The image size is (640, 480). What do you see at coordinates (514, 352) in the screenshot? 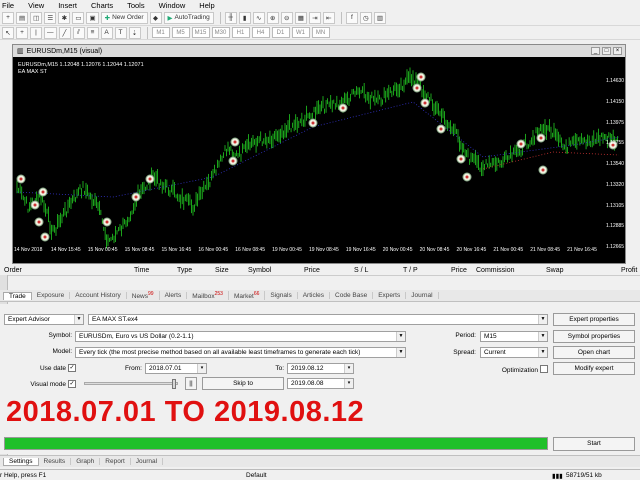
I see `spread-select: Current ▼` at bounding box center [514, 352].